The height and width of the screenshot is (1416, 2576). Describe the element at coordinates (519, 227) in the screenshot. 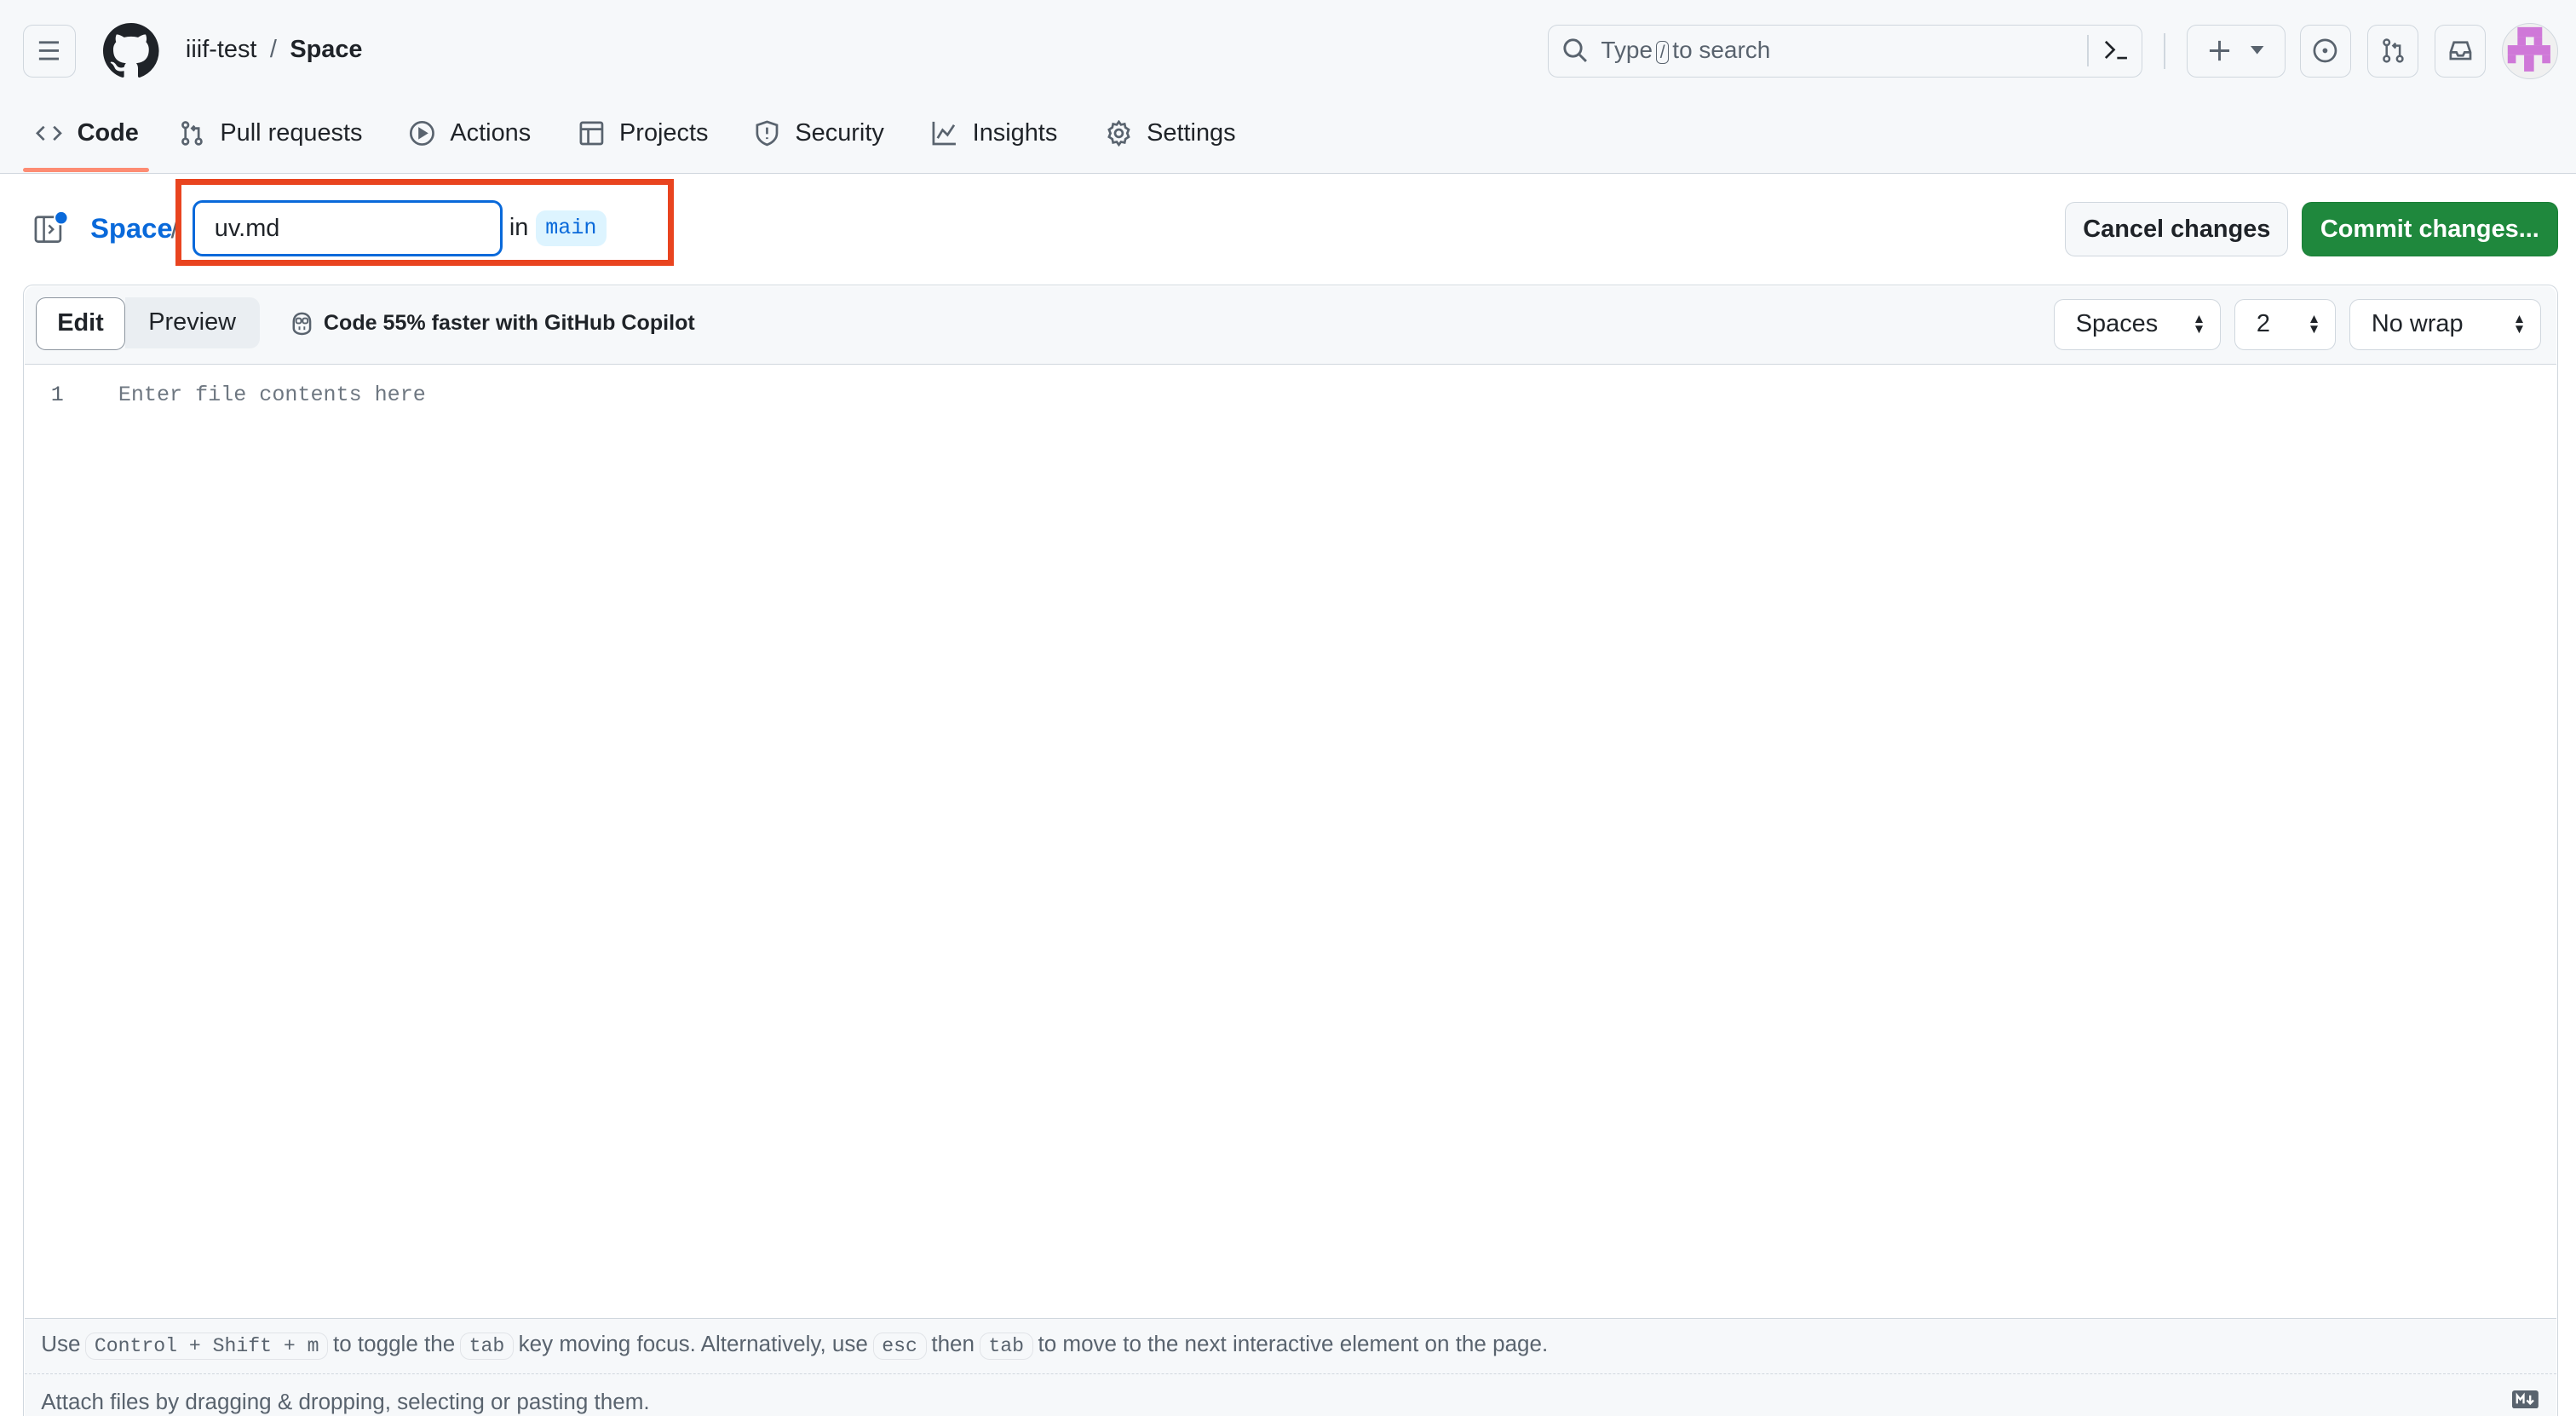

I see `in-label: in` at that location.